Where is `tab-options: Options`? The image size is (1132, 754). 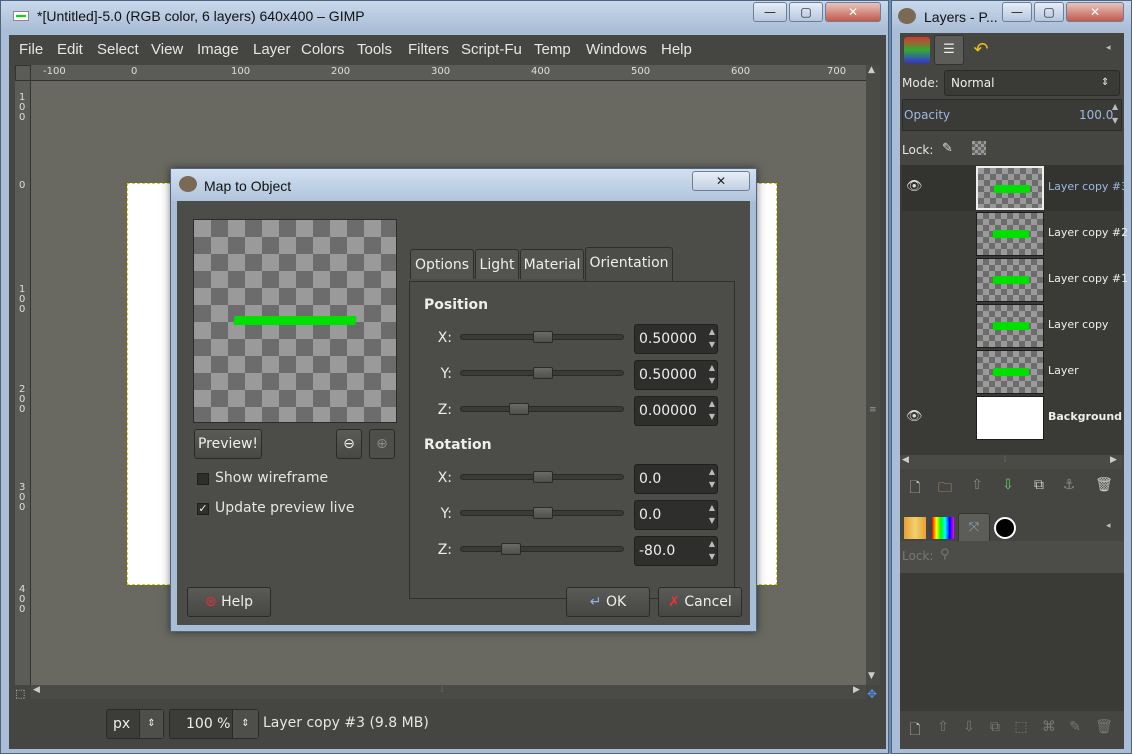
tab-options: Options is located at coordinates (442, 264).